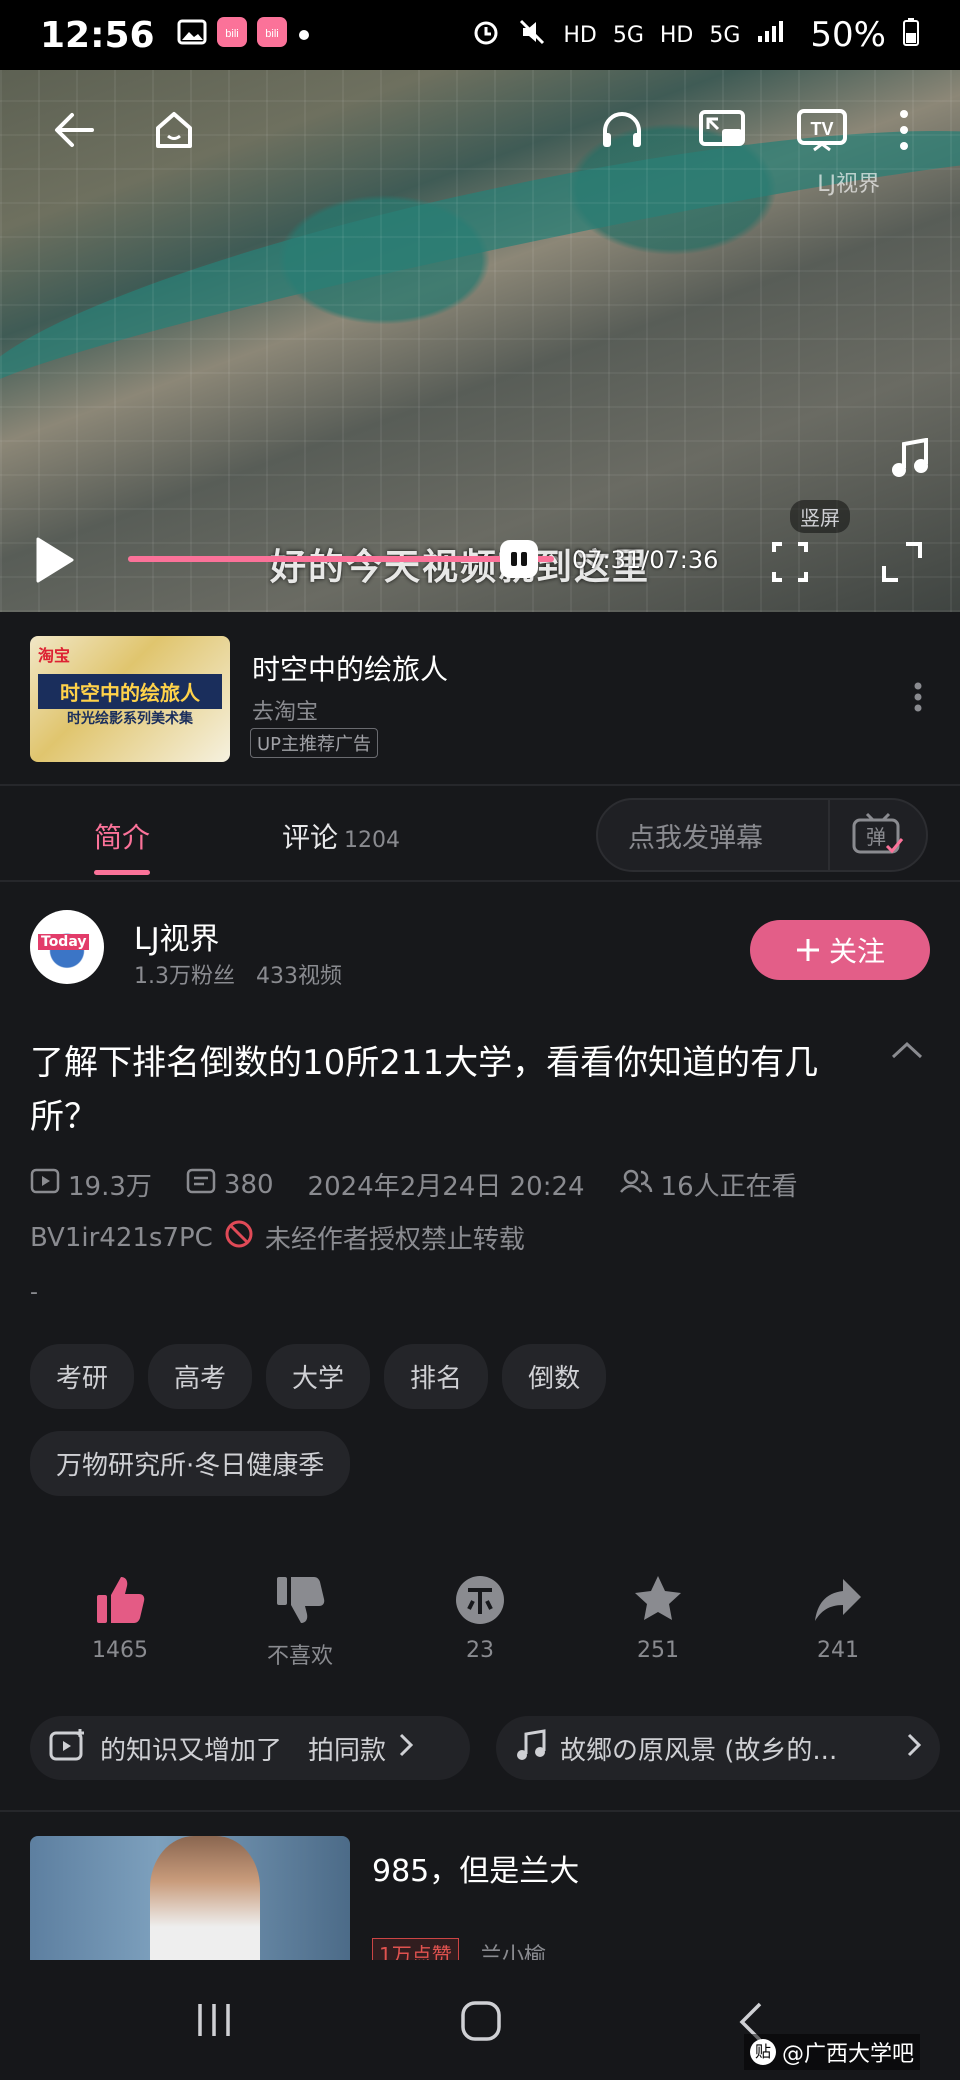 Image resolution: width=960 pixels, height=2080 pixels. What do you see at coordinates (480, 1616) in the screenshot?
I see `coin-button: 23` at bounding box center [480, 1616].